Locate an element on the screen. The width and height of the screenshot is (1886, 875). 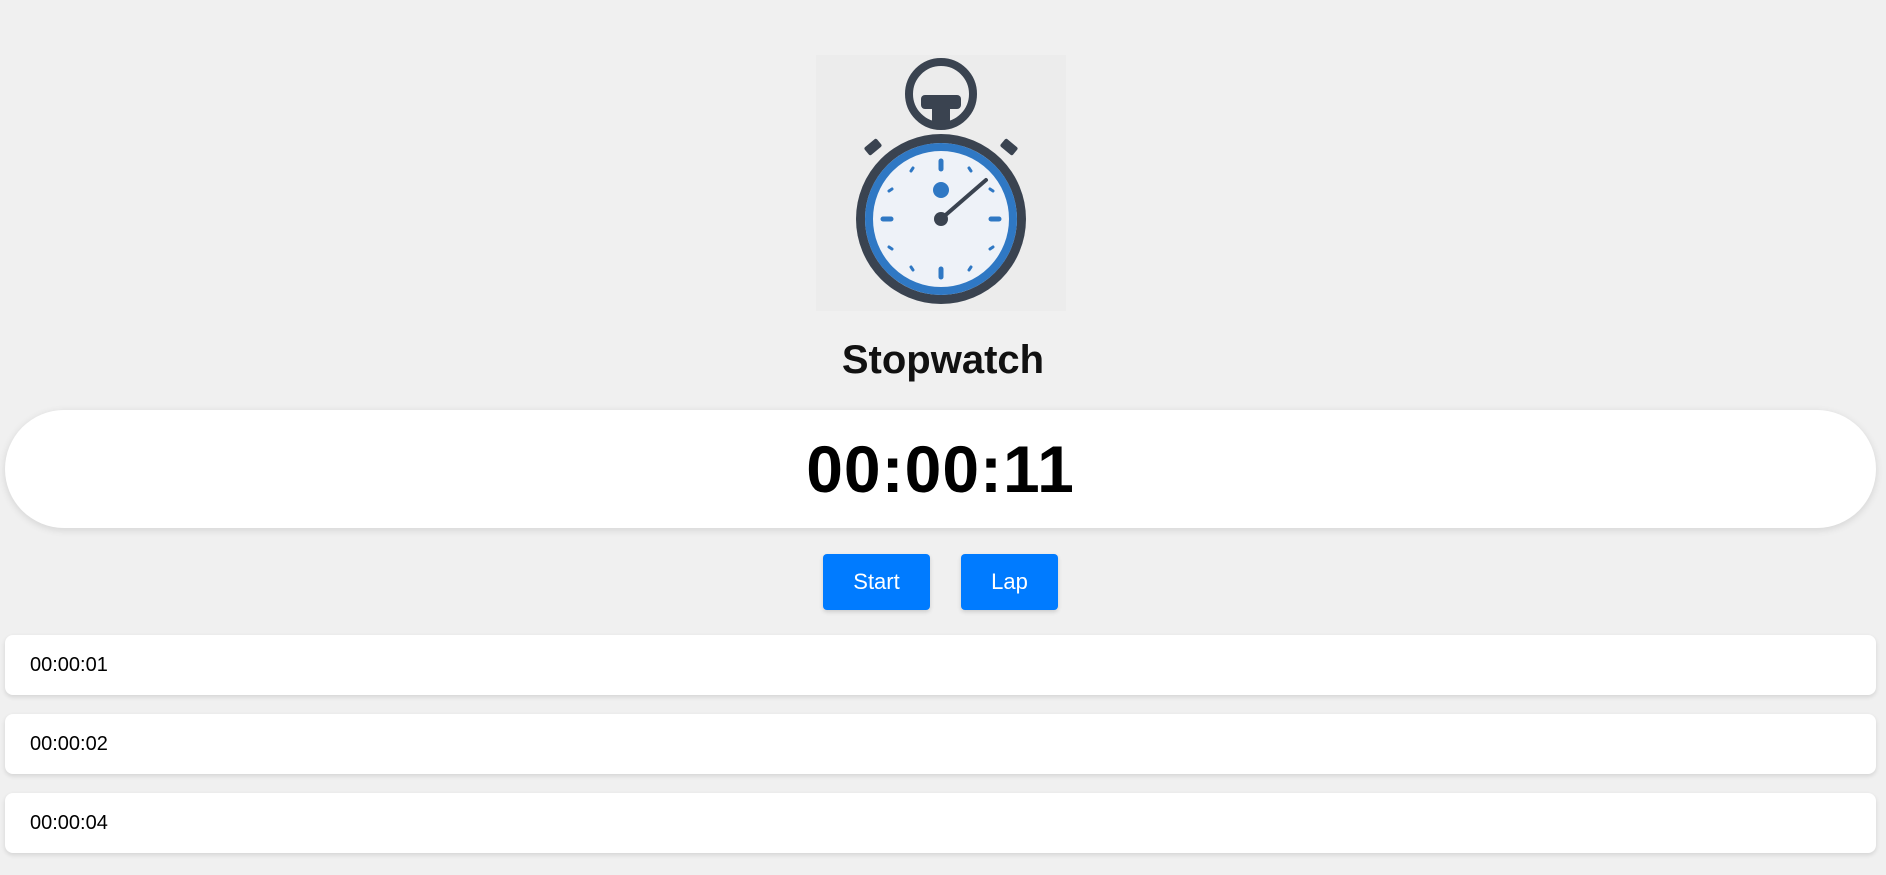
lap-time: 00:00:01 is located at coordinates (69, 664).